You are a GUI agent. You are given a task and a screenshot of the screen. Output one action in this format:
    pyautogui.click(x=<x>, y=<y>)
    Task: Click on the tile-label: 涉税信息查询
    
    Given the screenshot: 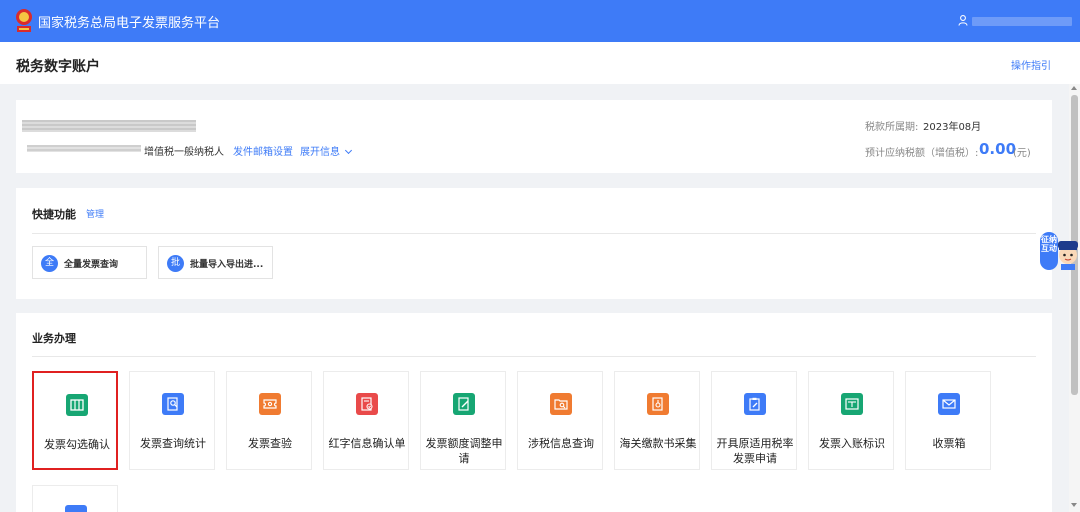 What is the action you would take?
    pyautogui.click(x=561, y=443)
    